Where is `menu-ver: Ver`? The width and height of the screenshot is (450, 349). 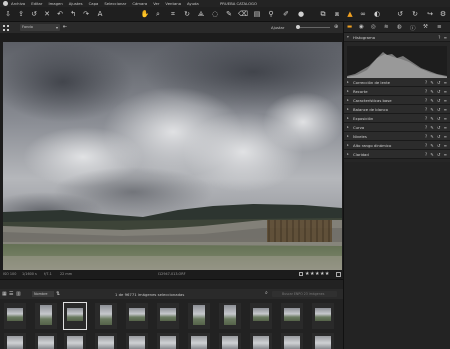
menu-ver: Ver is located at coordinates (156, 3).